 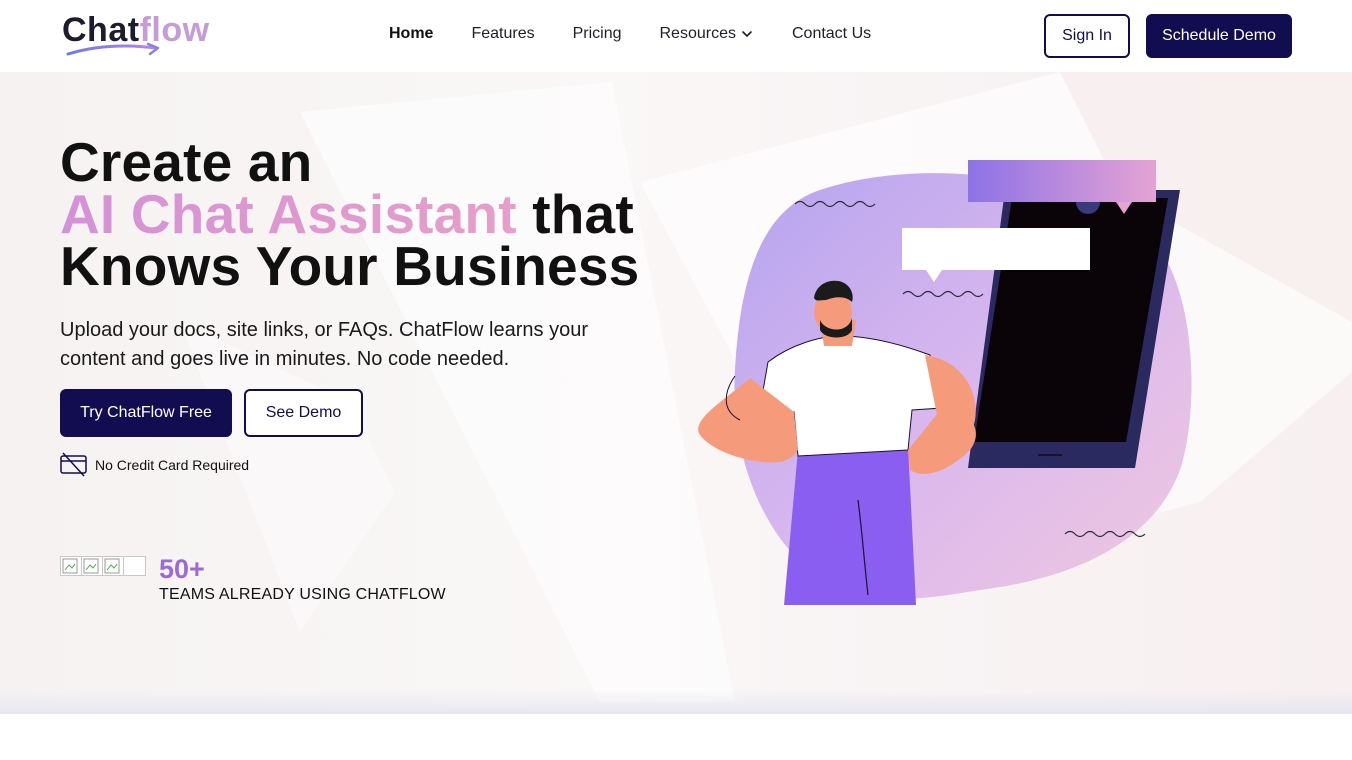 I want to click on nav-resources-dropdown: Resources, so click(x=707, y=34).